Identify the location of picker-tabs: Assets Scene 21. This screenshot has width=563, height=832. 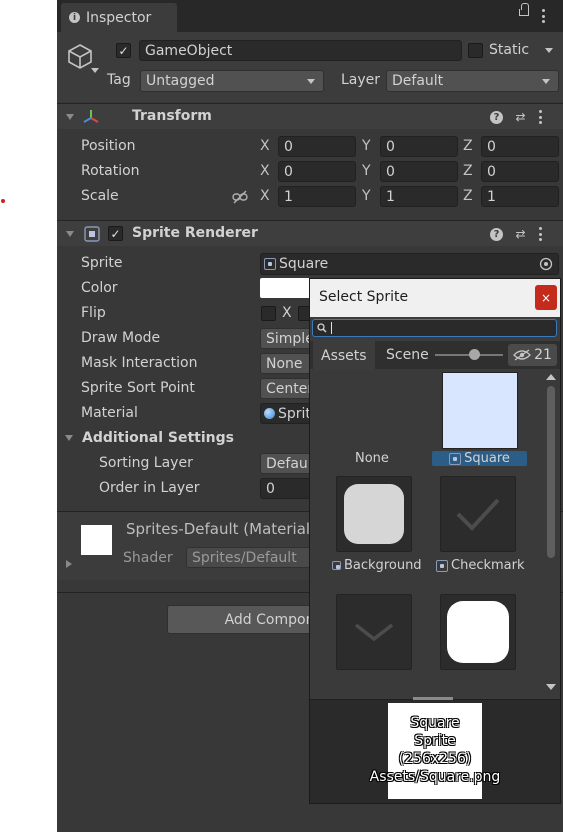
(435, 355).